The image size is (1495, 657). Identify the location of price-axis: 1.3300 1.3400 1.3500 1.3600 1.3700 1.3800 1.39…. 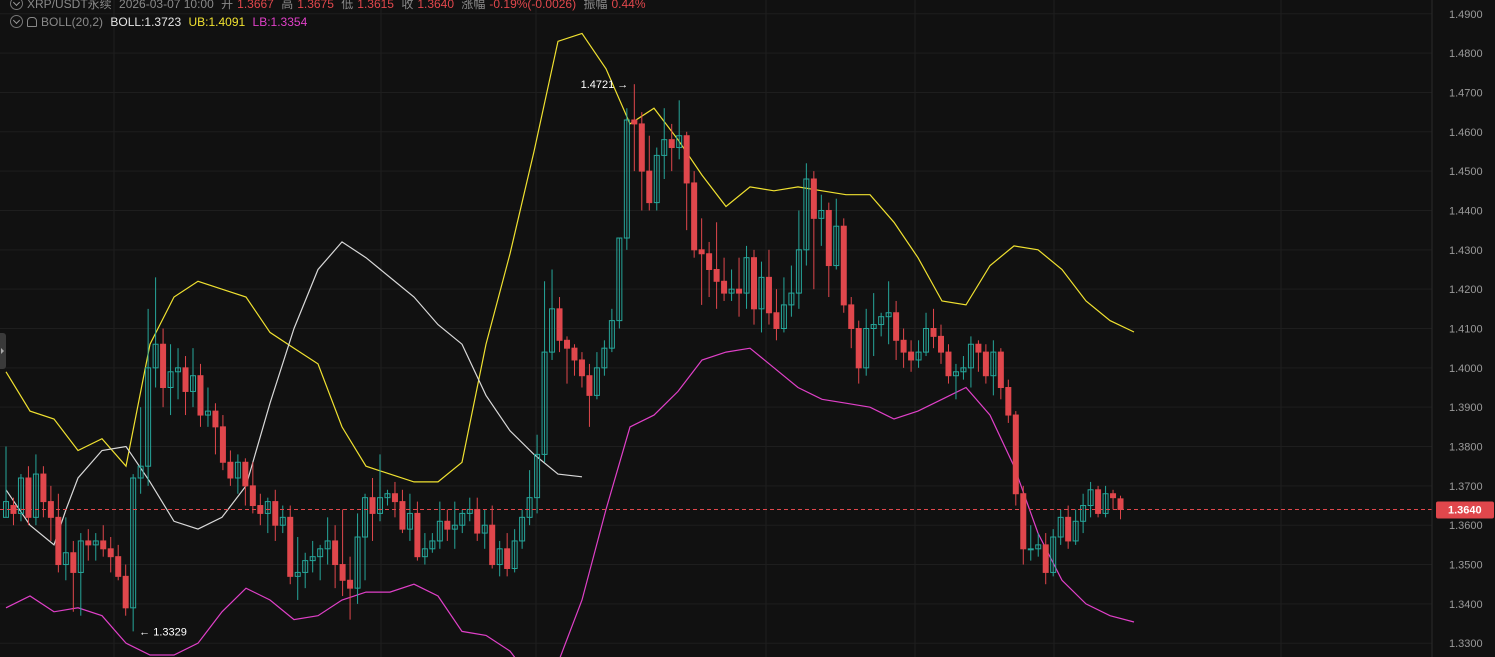
(1462, 328).